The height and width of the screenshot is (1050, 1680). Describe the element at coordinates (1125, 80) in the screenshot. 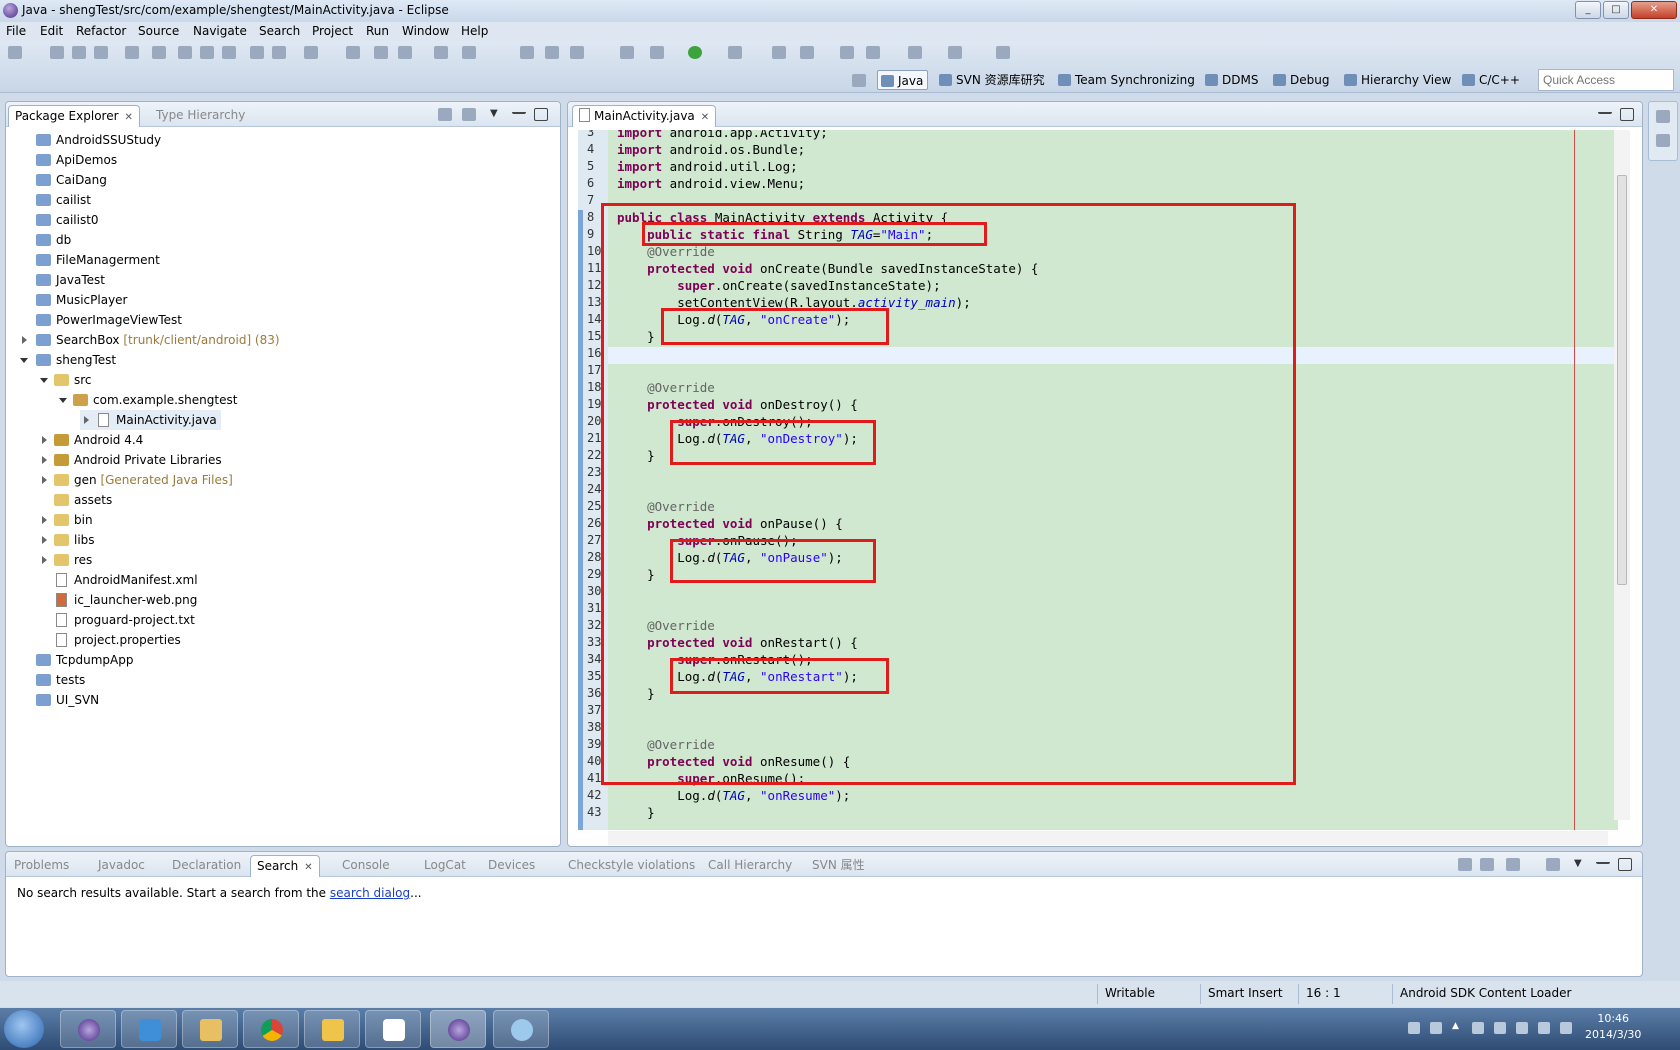

I see `perspective-team-sync: Team Synchronizing` at that location.